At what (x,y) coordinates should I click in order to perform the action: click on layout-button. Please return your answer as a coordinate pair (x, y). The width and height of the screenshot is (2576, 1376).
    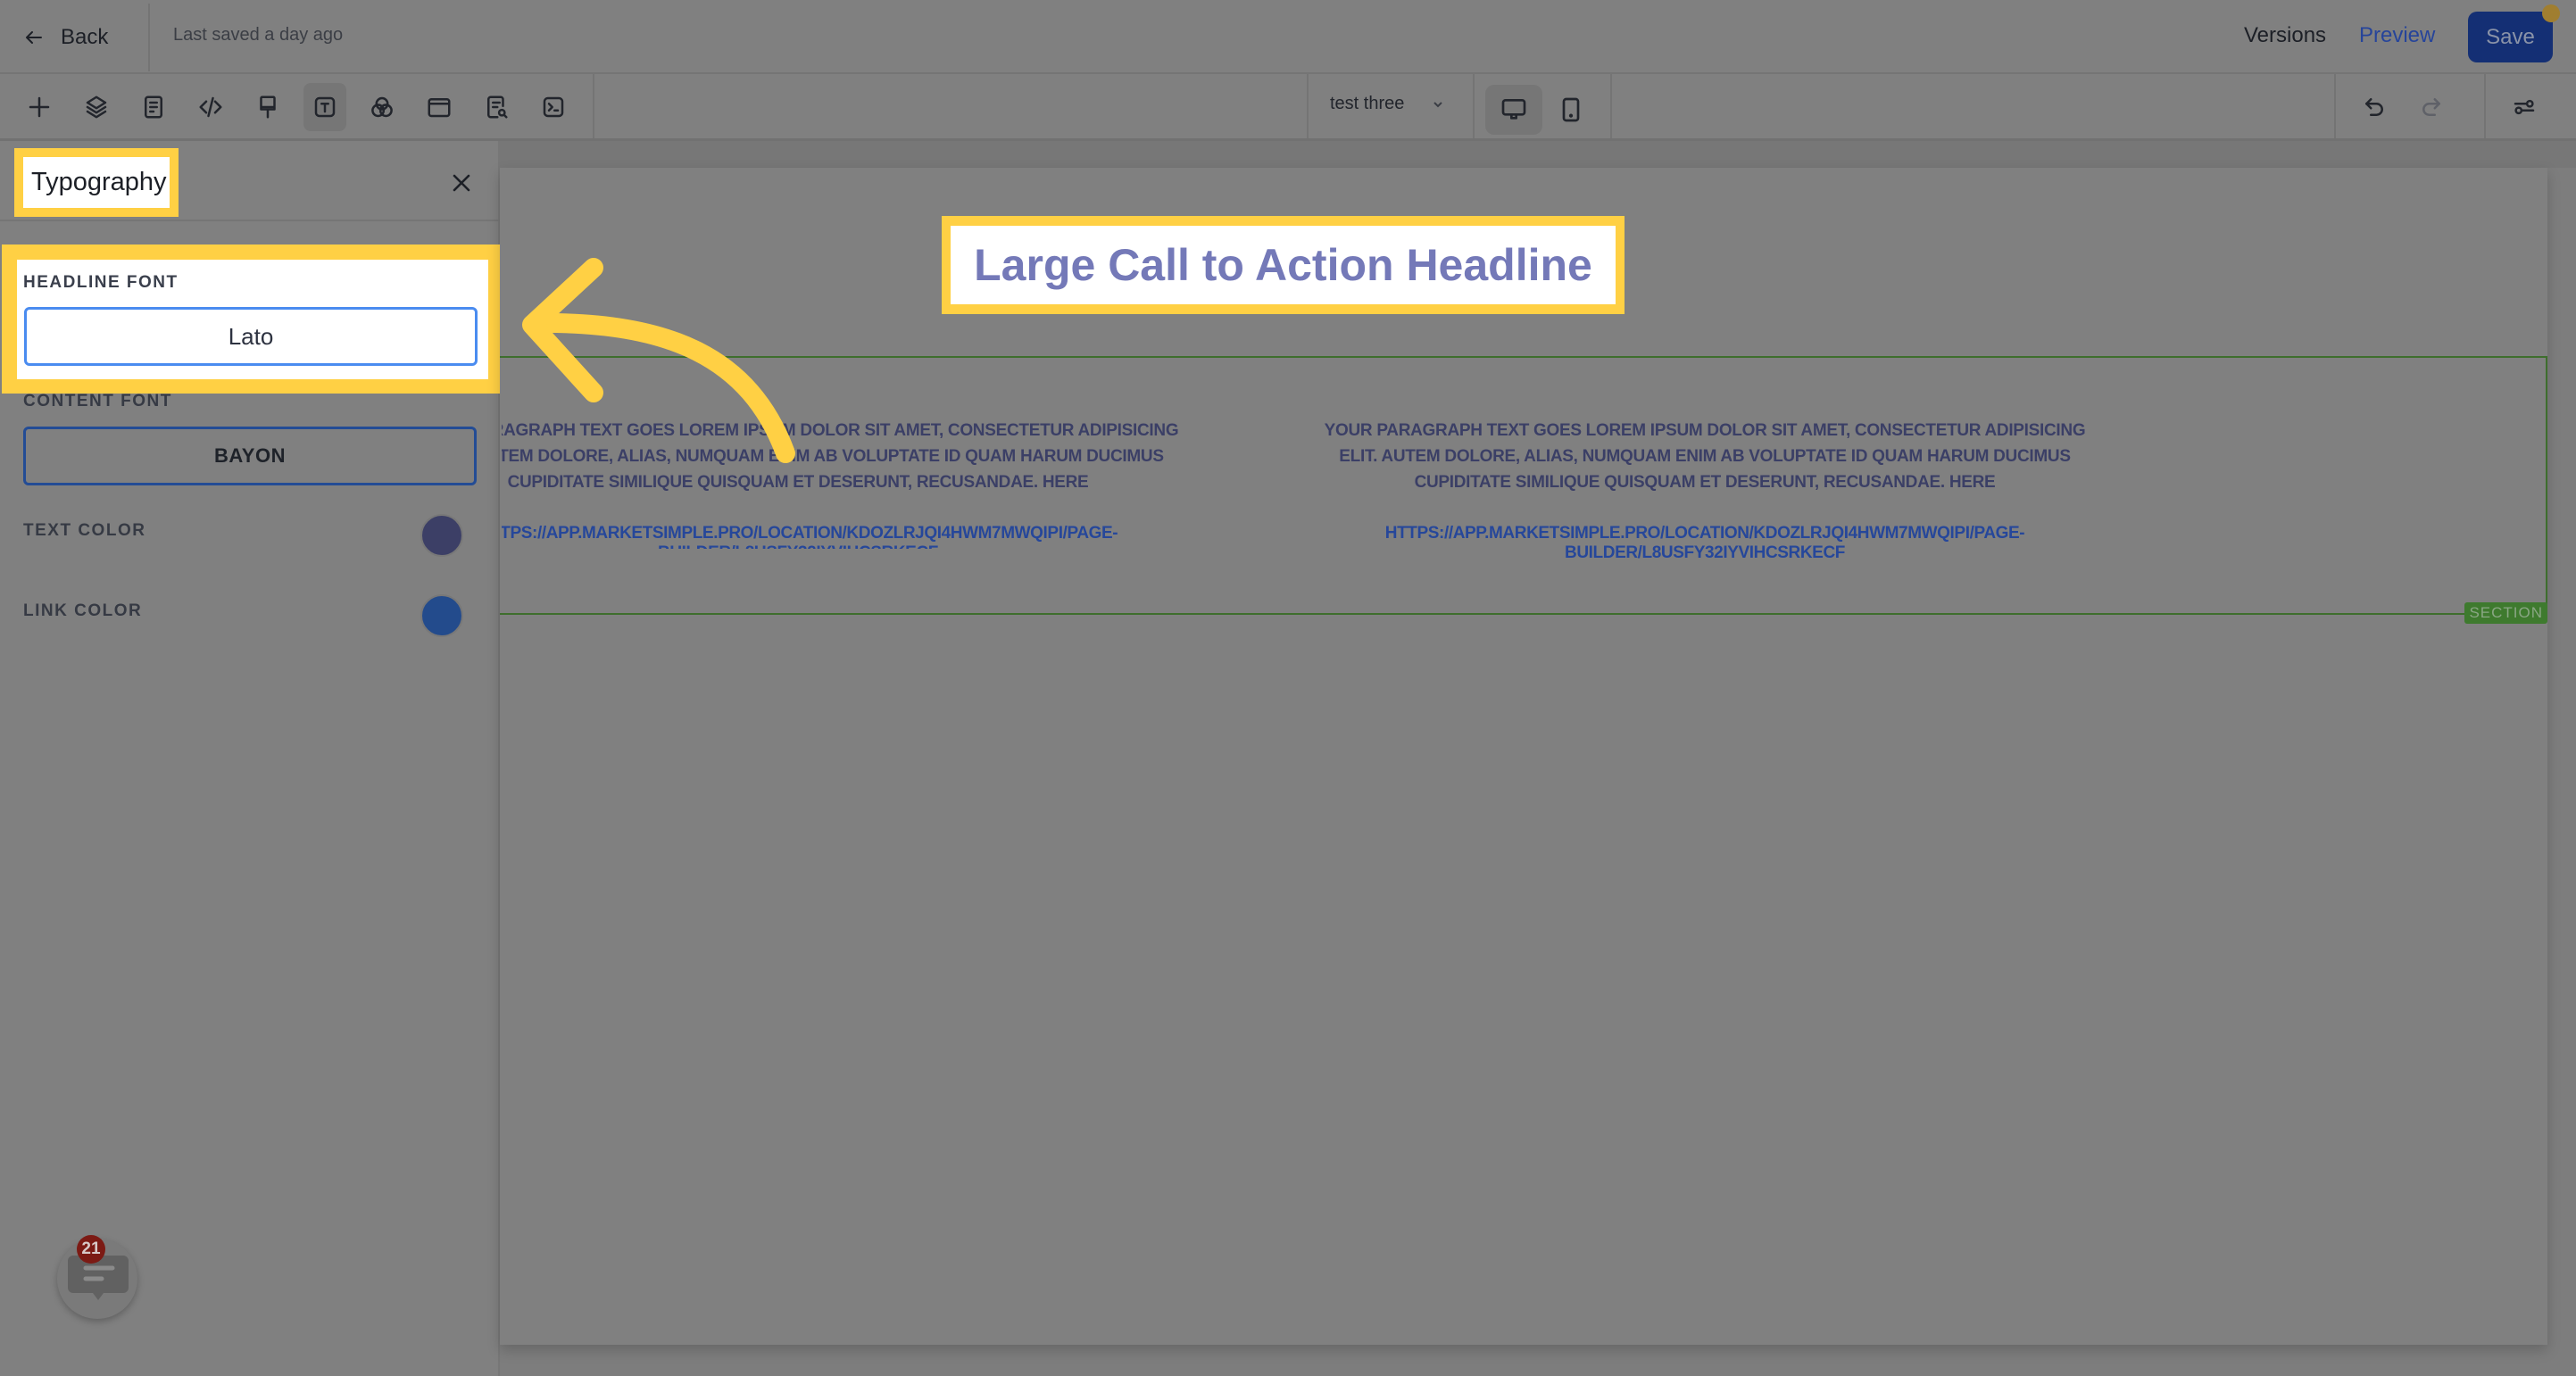
    Looking at the image, I should click on (440, 107).